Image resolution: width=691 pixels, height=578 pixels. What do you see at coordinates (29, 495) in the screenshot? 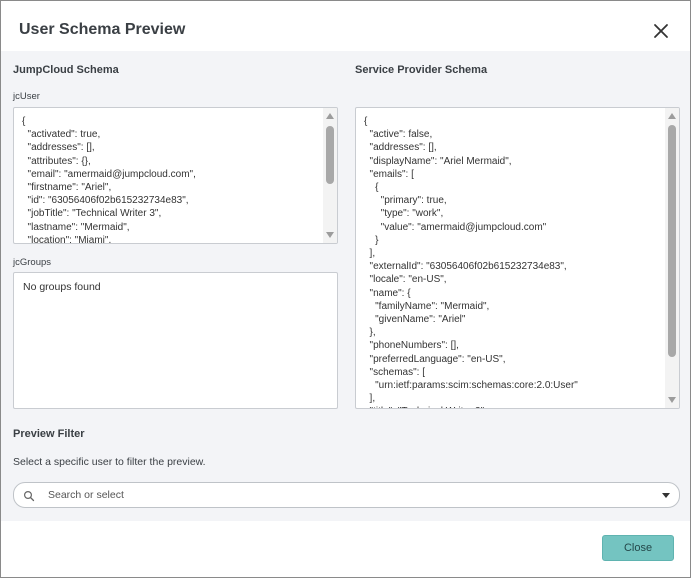
I see `search-icon` at bounding box center [29, 495].